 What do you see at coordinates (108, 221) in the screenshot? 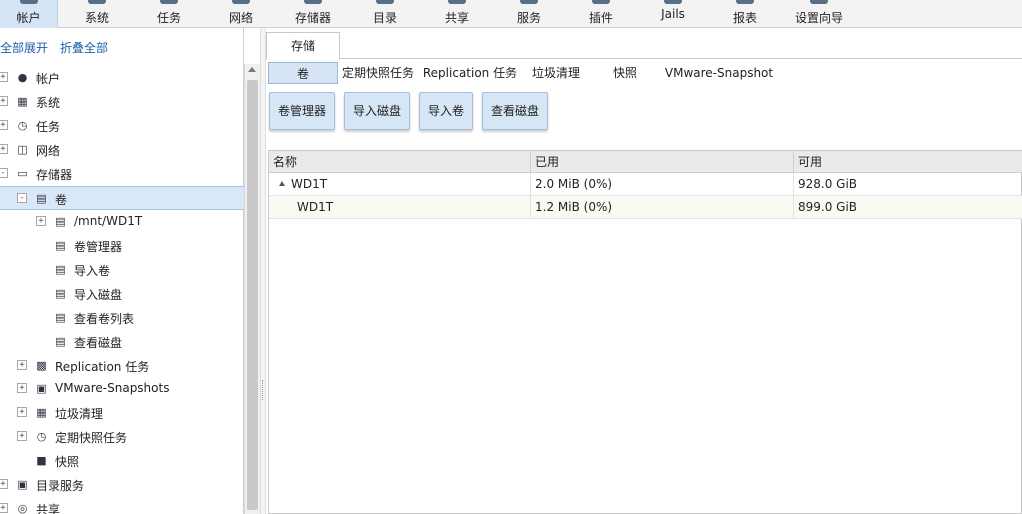
I see `tree-item-label: /mnt/WD1T` at bounding box center [108, 221].